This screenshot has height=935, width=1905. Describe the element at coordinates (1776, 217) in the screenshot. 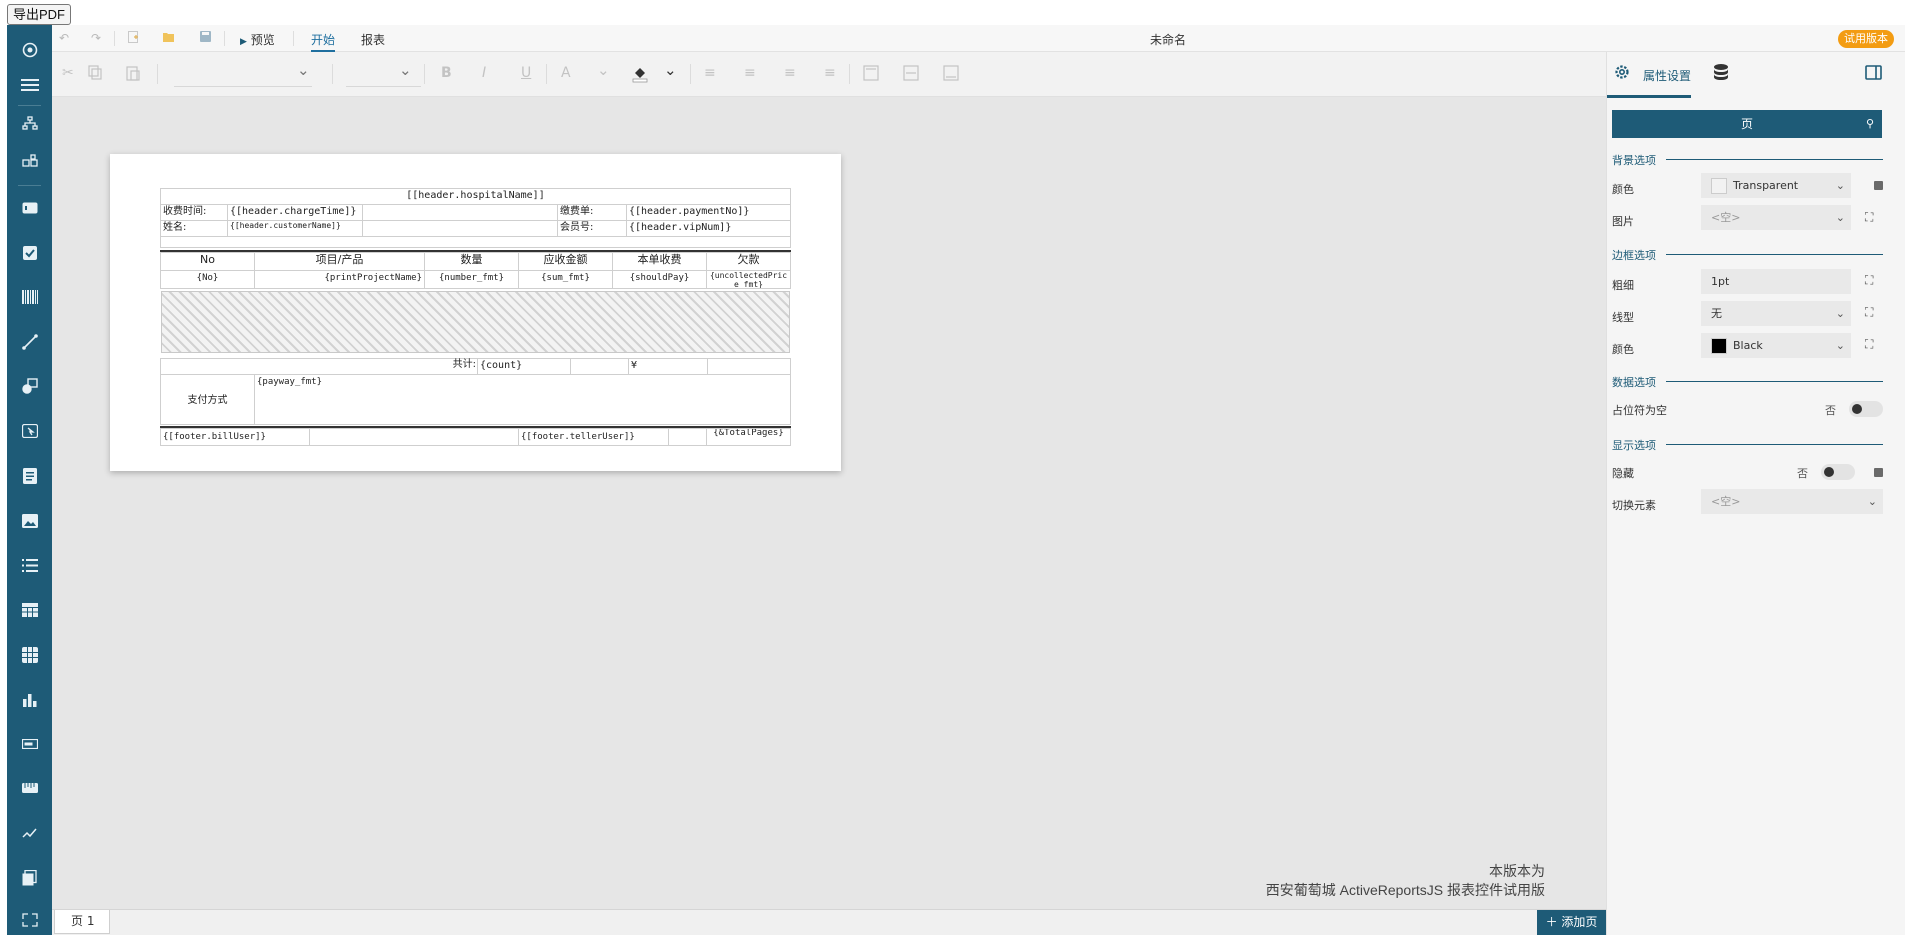

I see `image-select: <空> ⌄` at that location.